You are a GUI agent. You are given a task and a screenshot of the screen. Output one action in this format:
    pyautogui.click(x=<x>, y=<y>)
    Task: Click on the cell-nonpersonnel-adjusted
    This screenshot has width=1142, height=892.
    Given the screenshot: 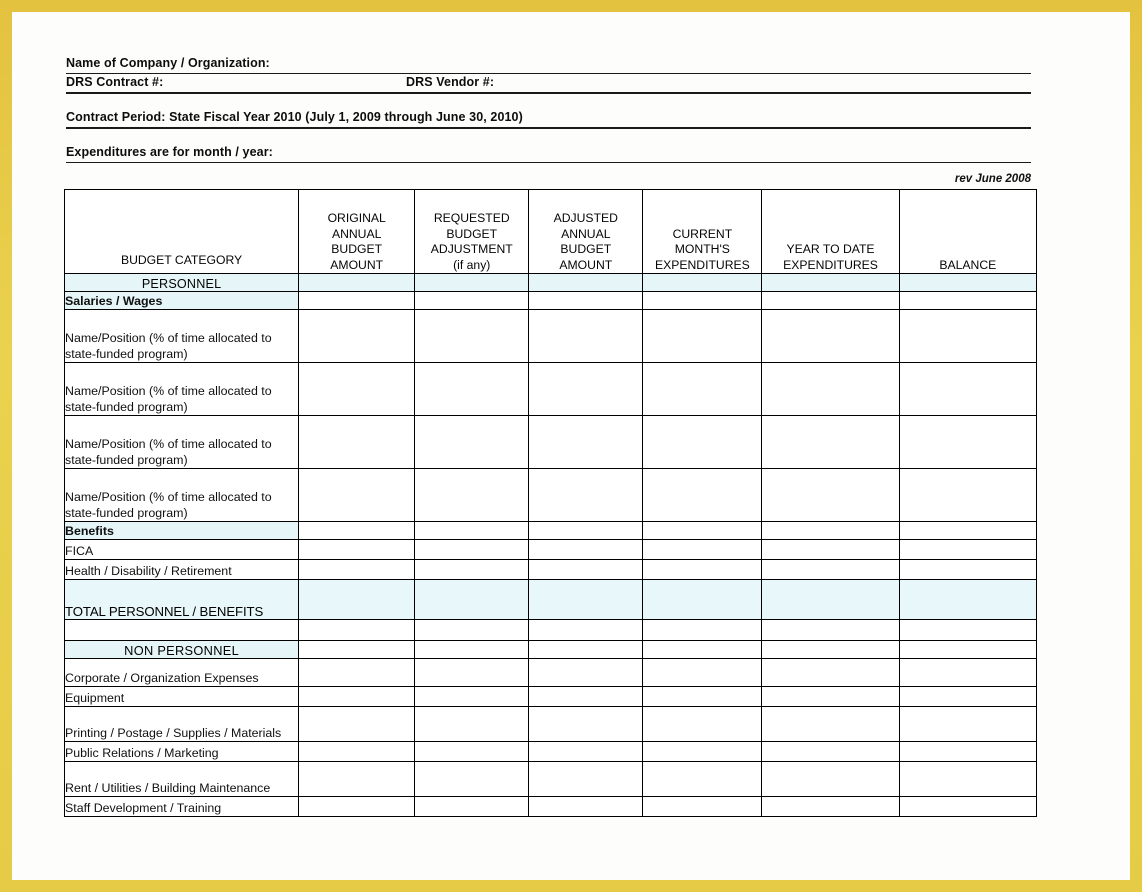 What is the action you would take?
    pyautogui.click(x=586, y=649)
    